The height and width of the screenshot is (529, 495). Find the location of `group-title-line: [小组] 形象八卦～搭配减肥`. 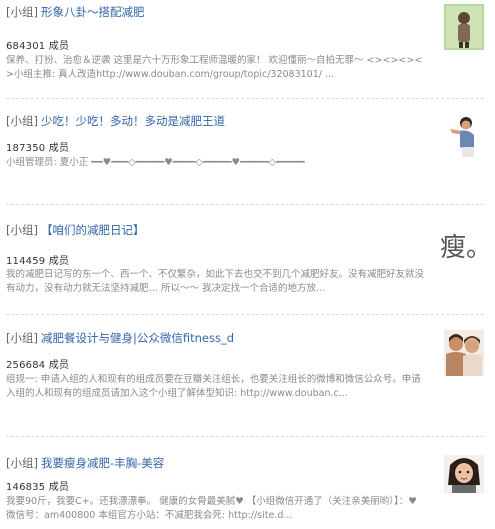

group-title-line: [小组] 形象八卦～搭配减肥 is located at coordinates (75, 12).